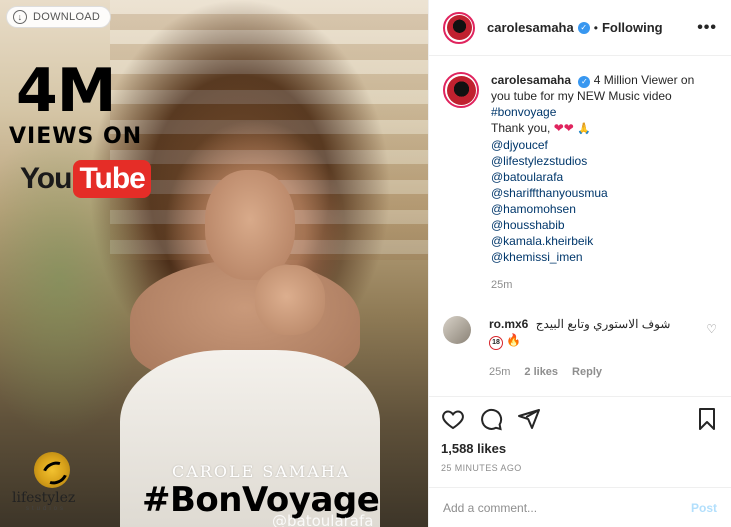 Image resolution: width=731 pixels, height=527 pixels. Describe the element at coordinates (20, 17) in the screenshot. I see `download-icon: ↓` at that location.